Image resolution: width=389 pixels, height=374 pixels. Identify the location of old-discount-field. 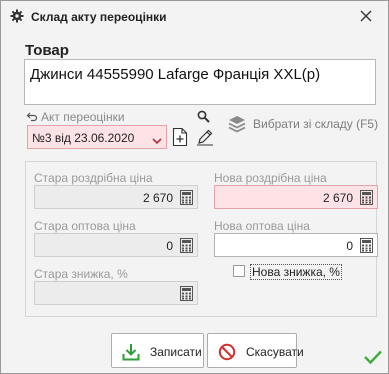
(116, 293).